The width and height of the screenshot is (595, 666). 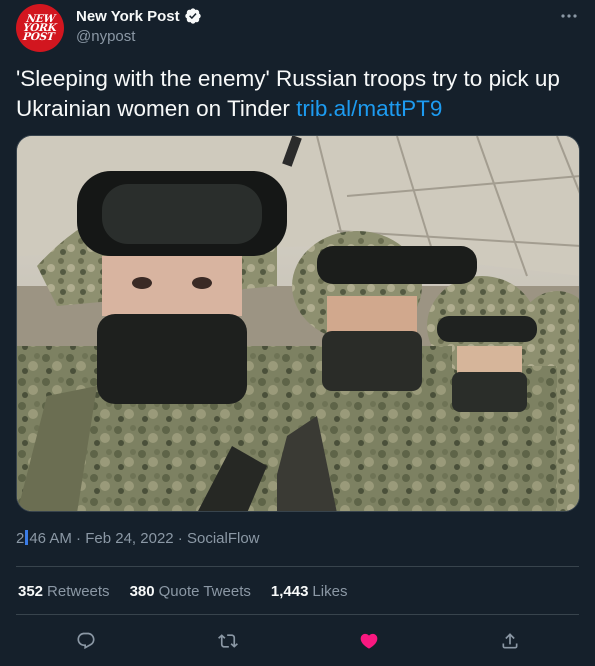 I want to click on likes-stat: 1,443 Likes, so click(x=309, y=591).